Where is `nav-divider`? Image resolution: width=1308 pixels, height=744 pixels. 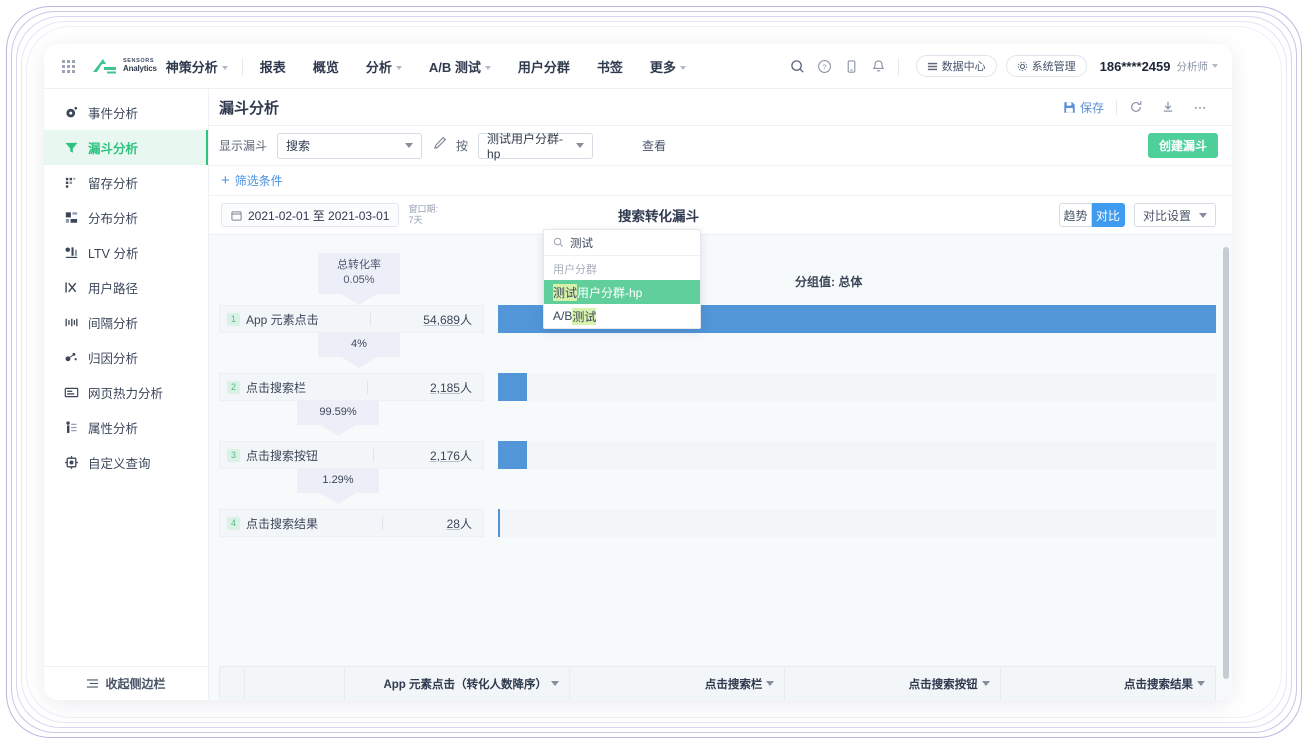 nav-divider is located at coordinates (242, 66).